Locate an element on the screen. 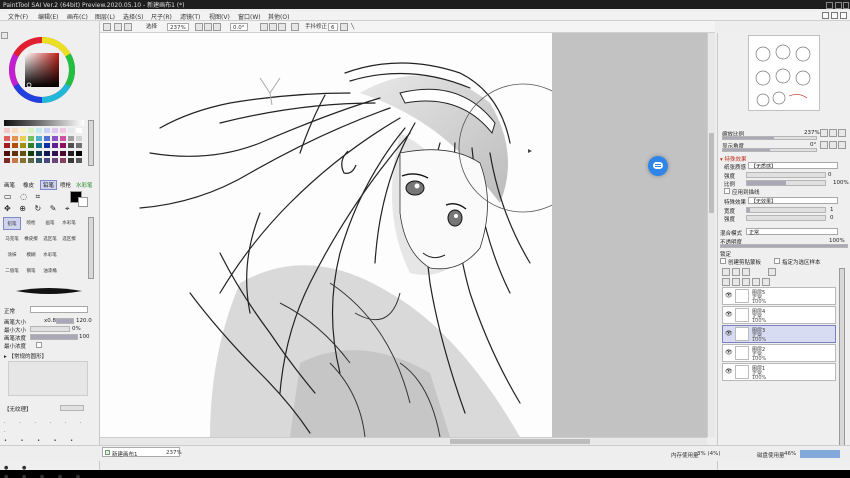  density-slider is located at coordinates (54, 337).